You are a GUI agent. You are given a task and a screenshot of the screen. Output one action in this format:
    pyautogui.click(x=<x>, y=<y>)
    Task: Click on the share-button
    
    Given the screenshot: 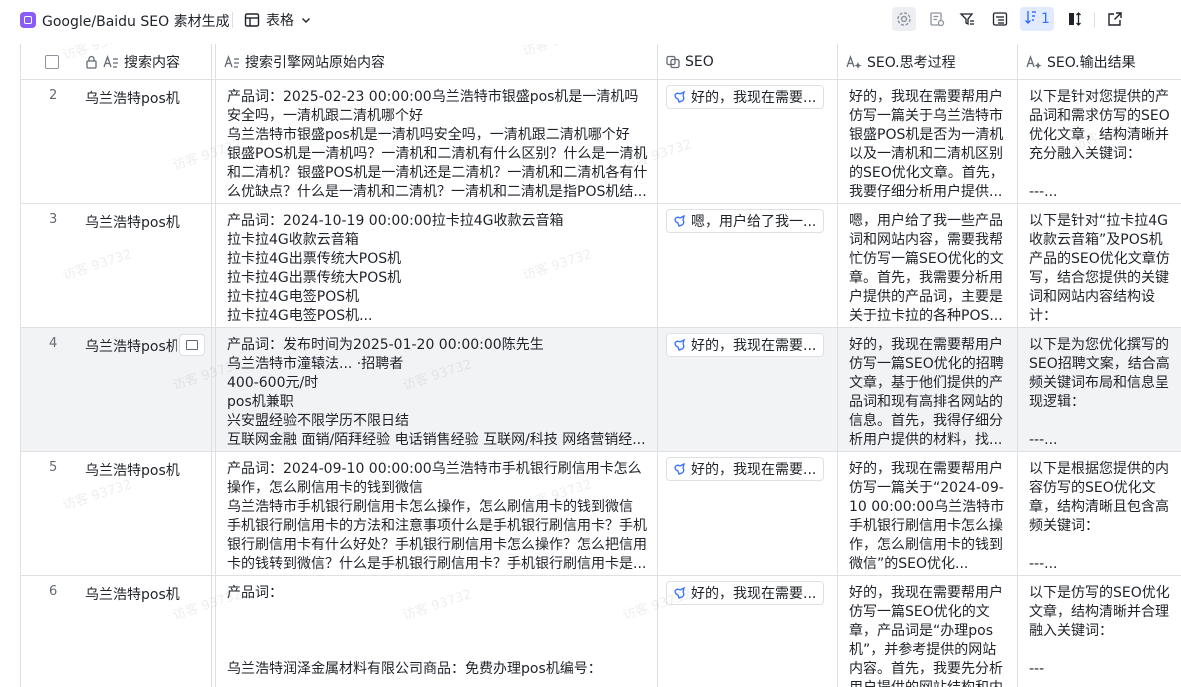 What is the action you would take?
    pyautogui.click(x=1115, y=19)
    